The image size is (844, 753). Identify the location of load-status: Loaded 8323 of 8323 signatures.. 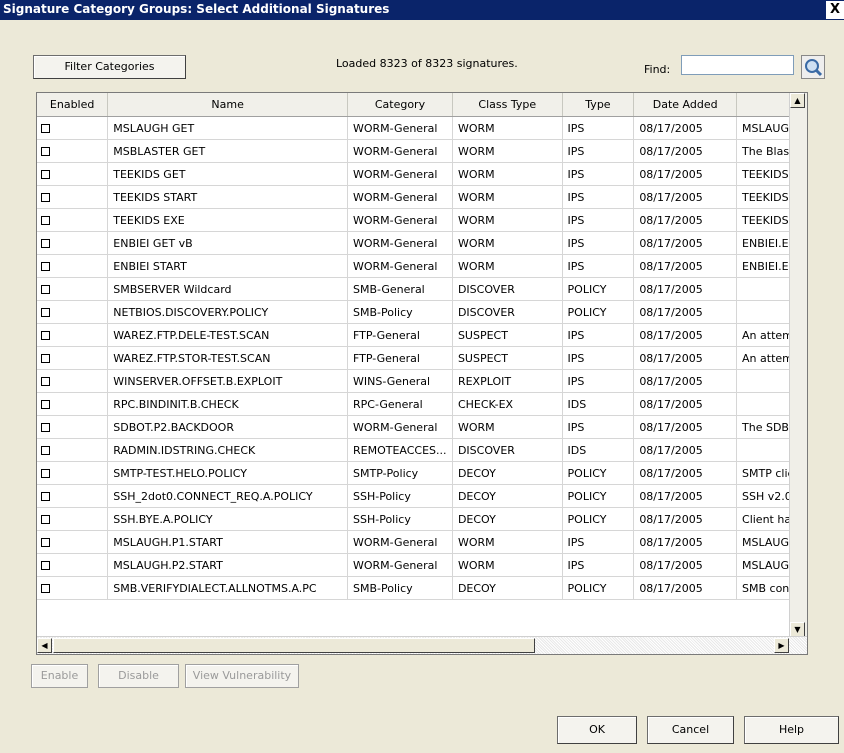
(427, 63).